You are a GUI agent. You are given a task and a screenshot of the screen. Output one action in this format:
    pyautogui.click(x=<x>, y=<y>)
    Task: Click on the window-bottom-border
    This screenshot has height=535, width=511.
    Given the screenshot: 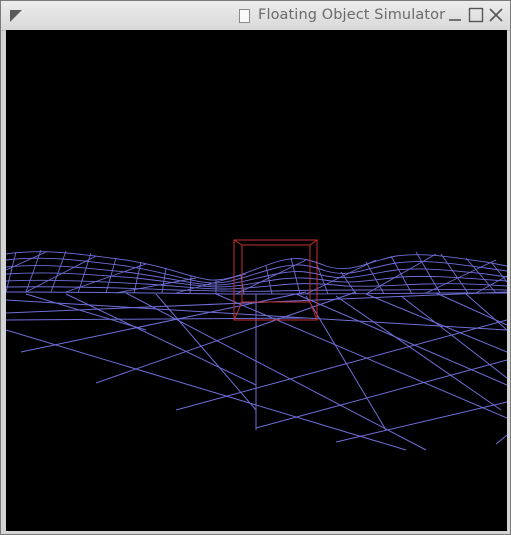 What is the action you would take?
    pyautogui.click(x=255, y=532)
    